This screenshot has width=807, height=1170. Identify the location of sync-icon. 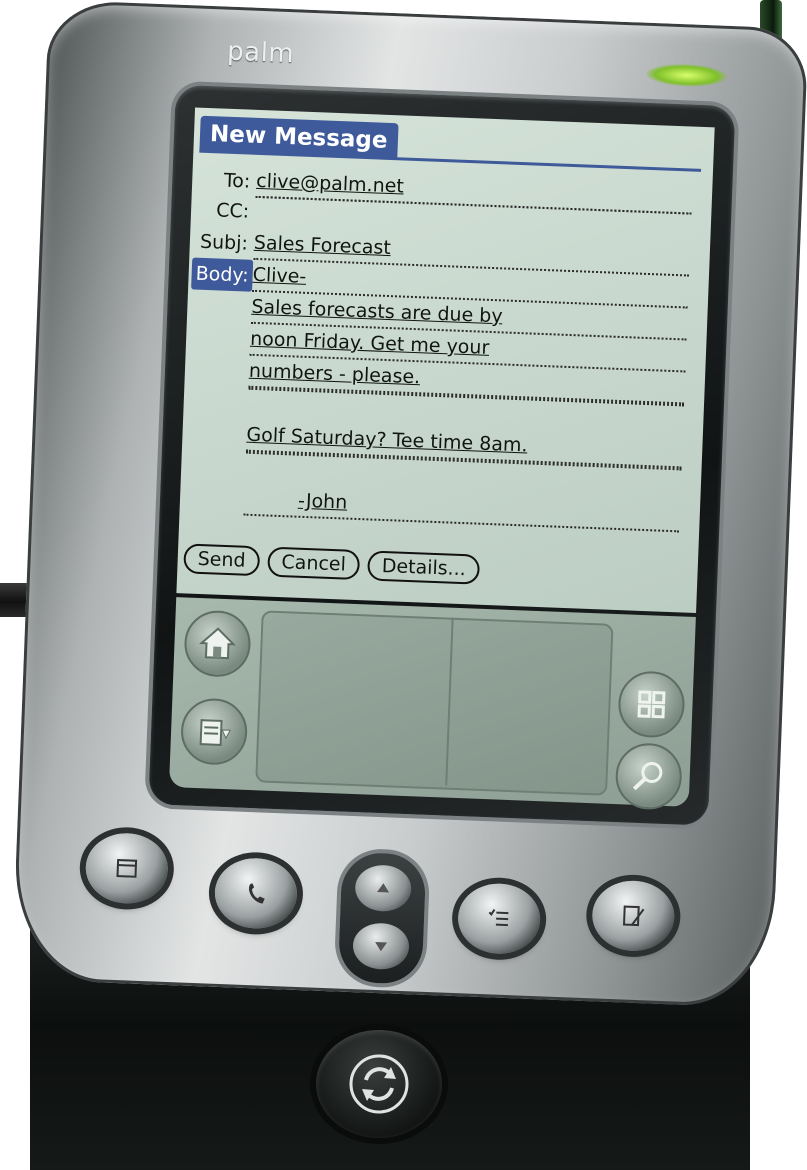
(379, 1084).